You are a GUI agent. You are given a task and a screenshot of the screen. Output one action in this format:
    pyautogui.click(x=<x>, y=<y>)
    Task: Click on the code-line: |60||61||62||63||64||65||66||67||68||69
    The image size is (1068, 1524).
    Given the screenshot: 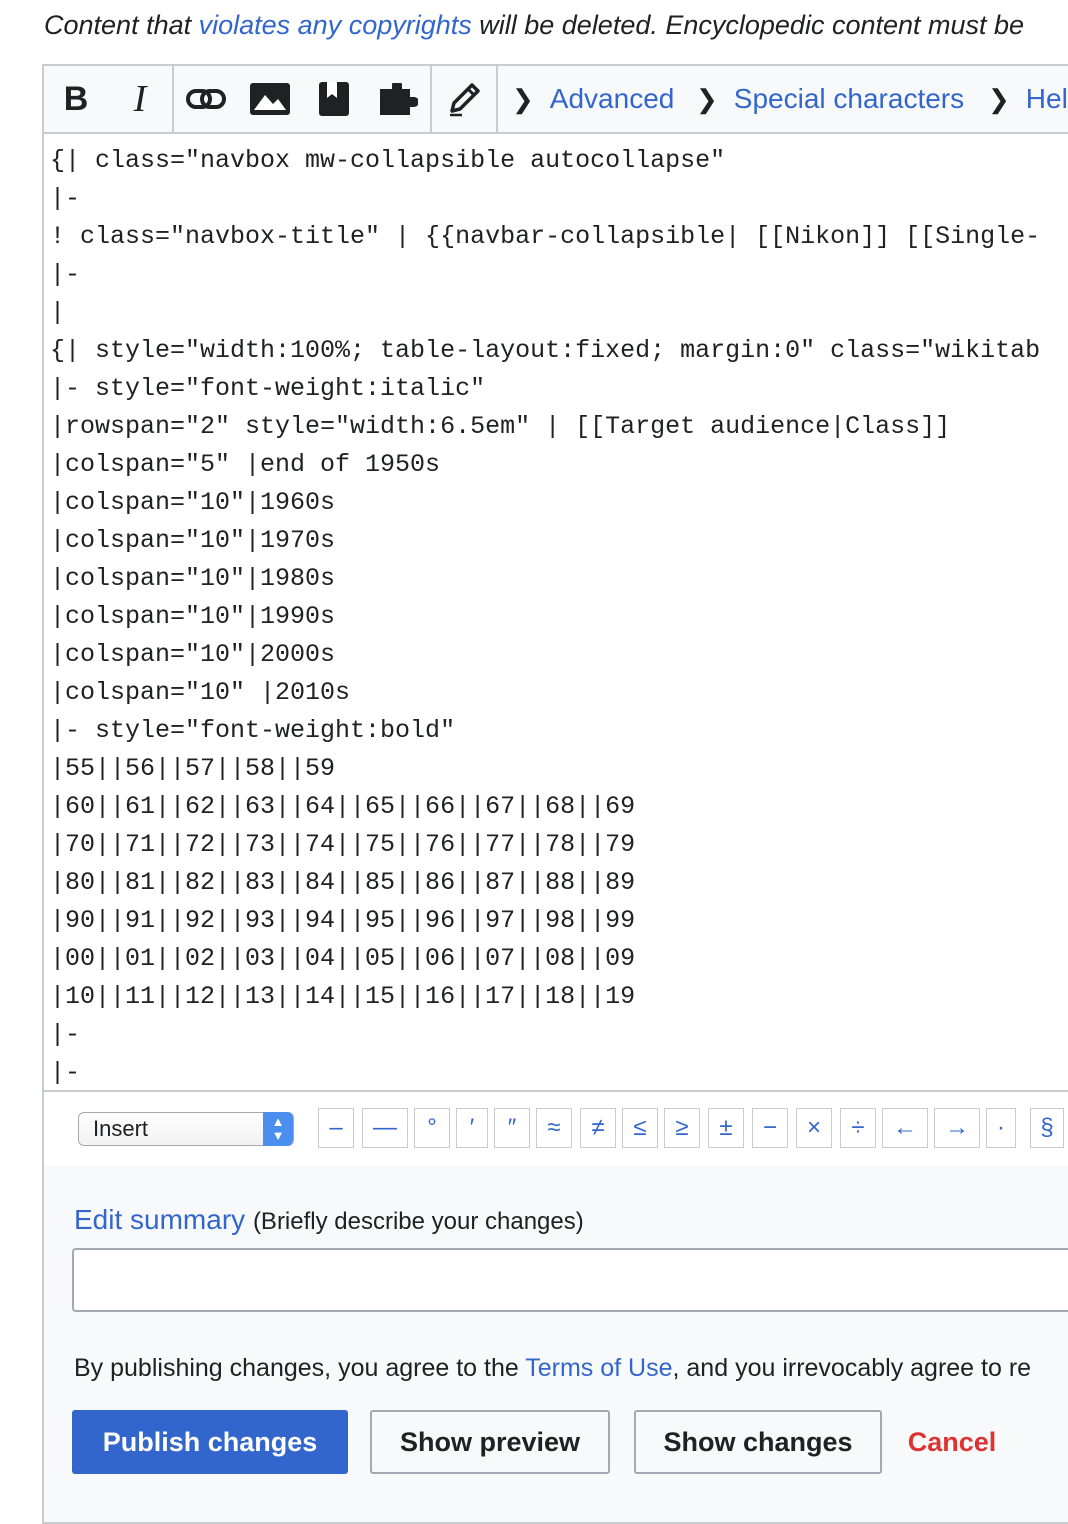 What is the action you would take?
    pyautogui.click(x=343, y=806)
    